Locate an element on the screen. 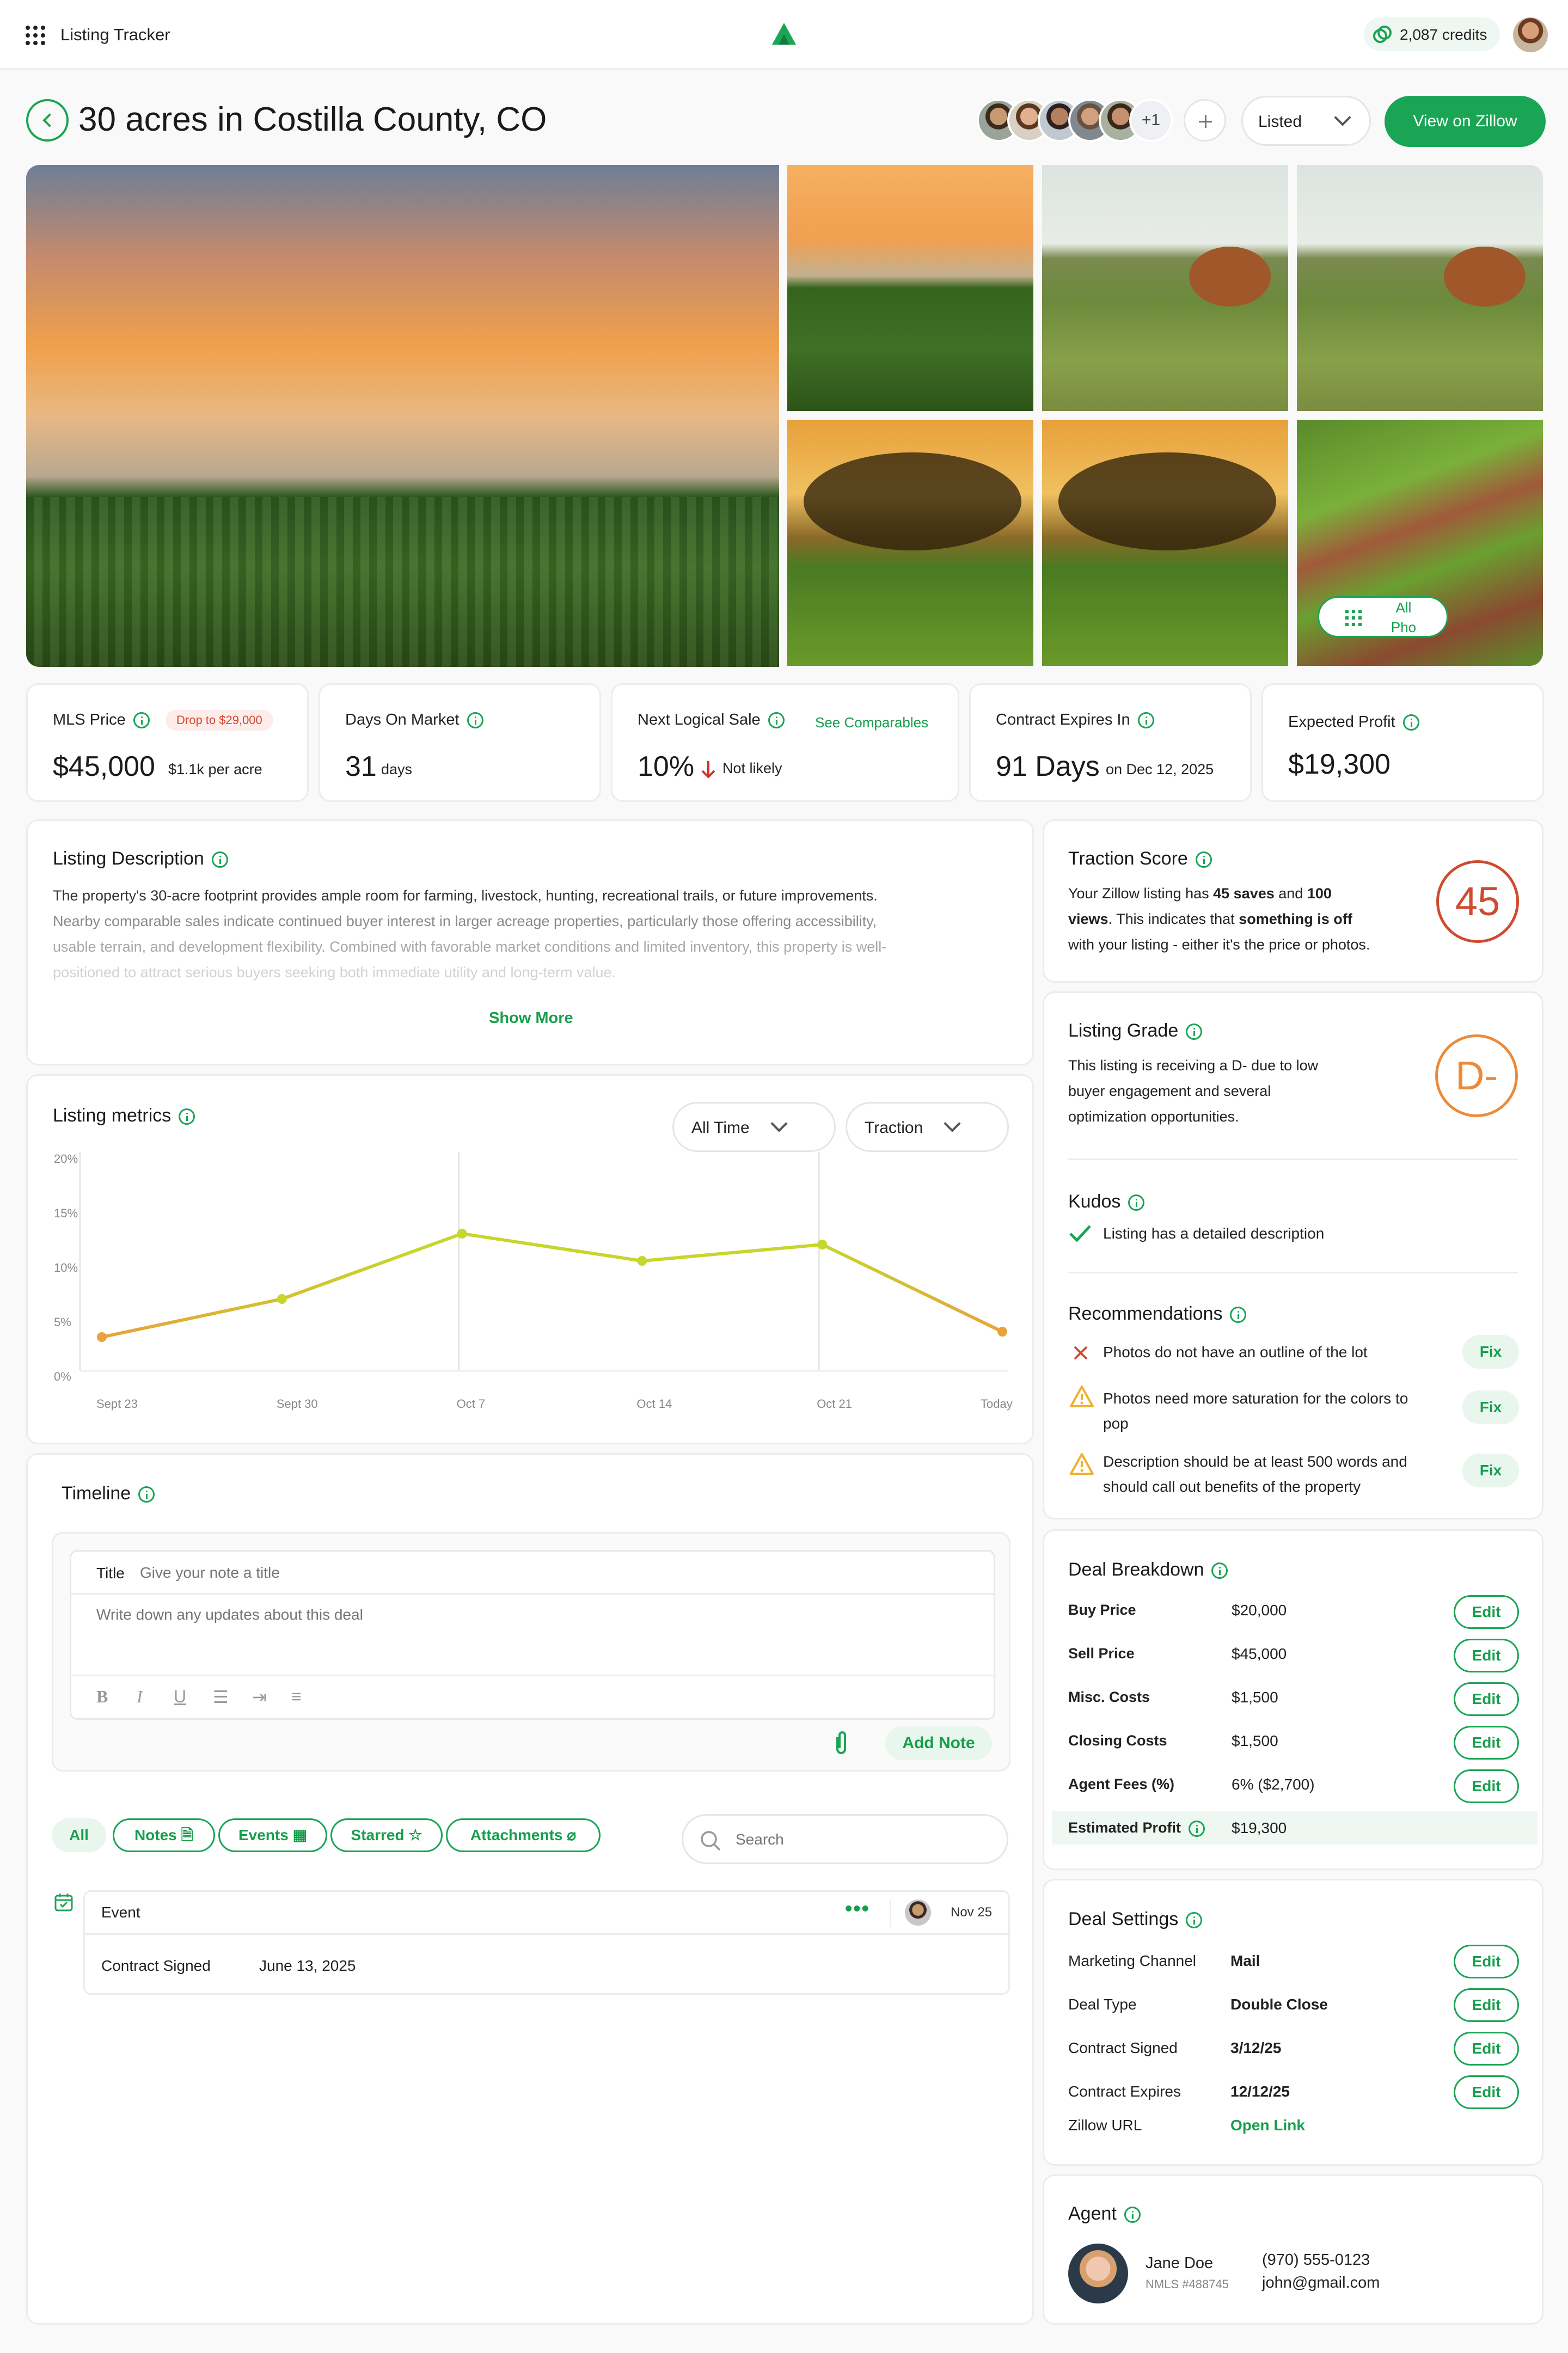  note-body-input is located at coordinates (531, 1636).